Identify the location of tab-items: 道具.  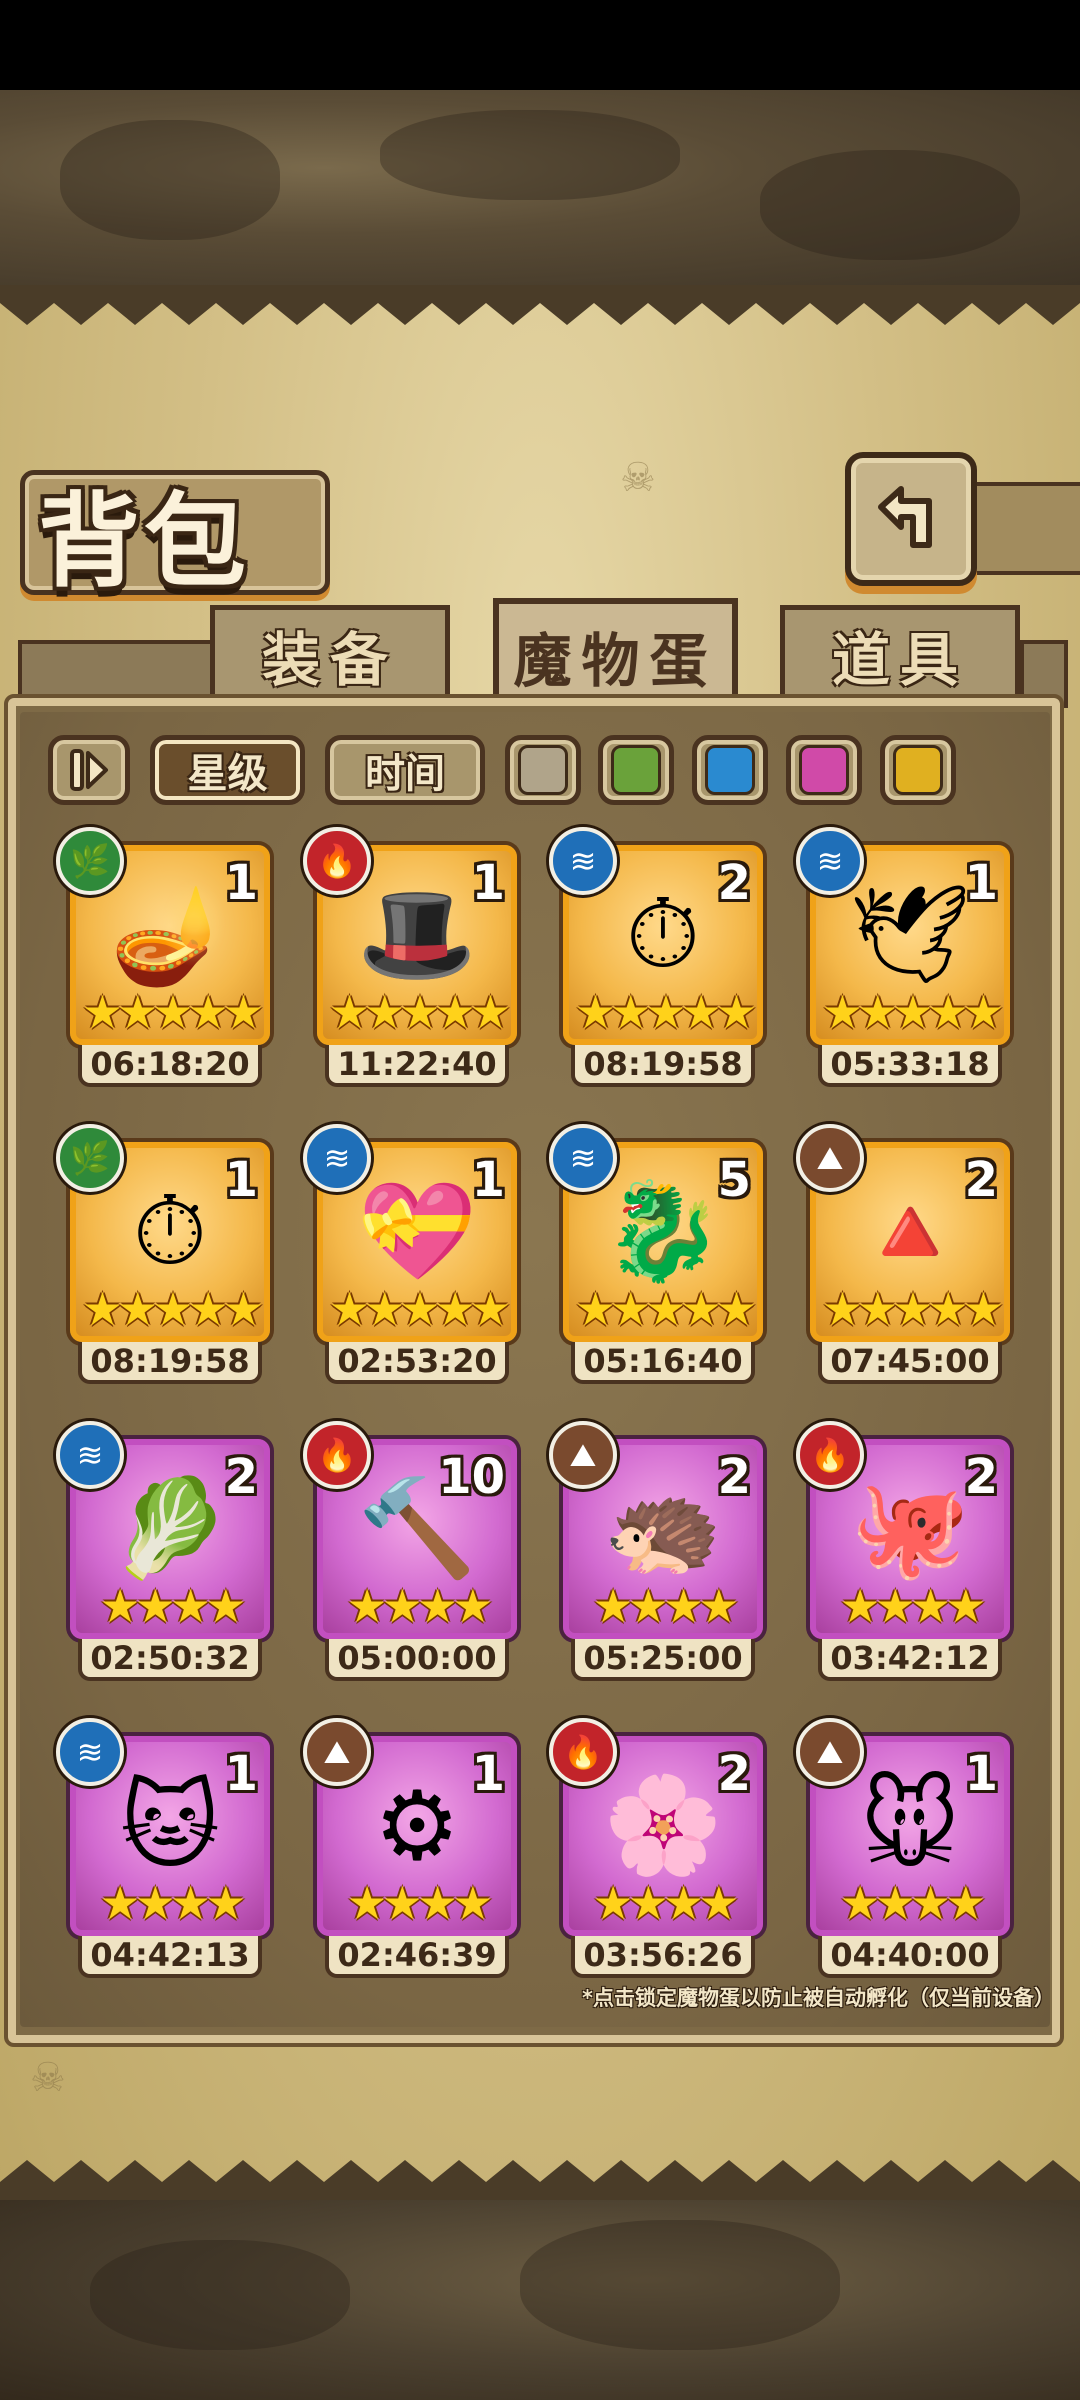
(900, 652).